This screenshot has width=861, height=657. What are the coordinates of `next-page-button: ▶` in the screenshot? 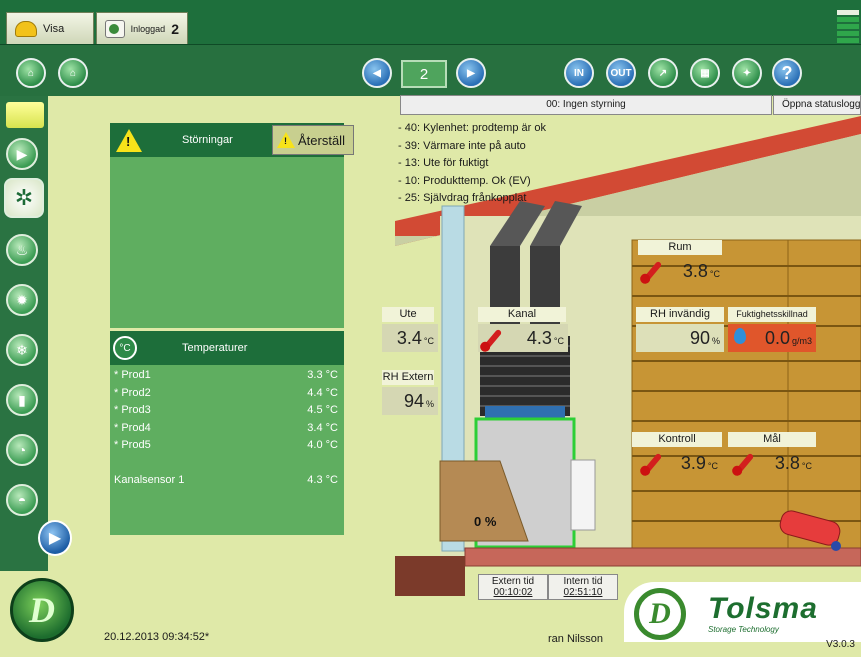 It's located at (471, 73).